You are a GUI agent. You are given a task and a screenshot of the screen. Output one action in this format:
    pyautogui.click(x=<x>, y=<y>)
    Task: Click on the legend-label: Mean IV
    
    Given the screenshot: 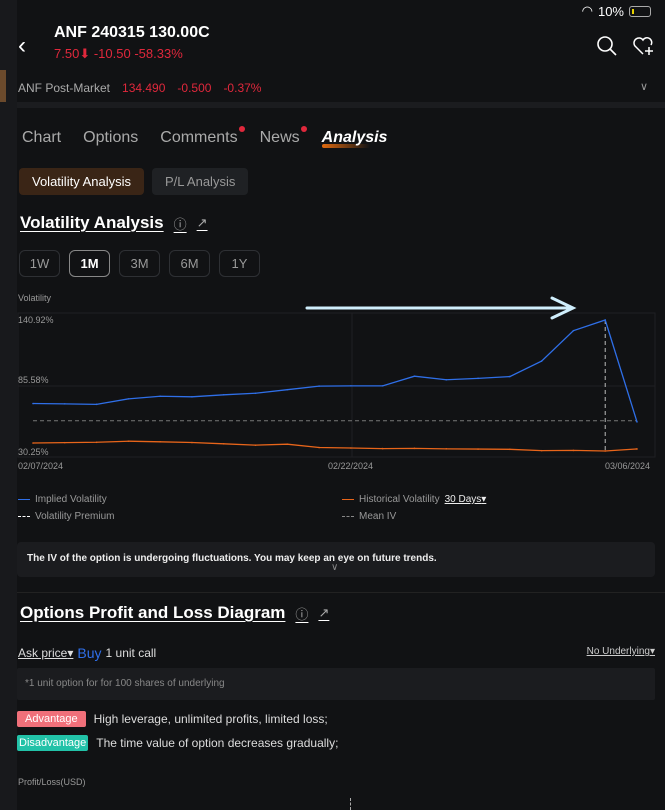 What is the action you would take?
    pyautogui.click(x=378, y=516)
    